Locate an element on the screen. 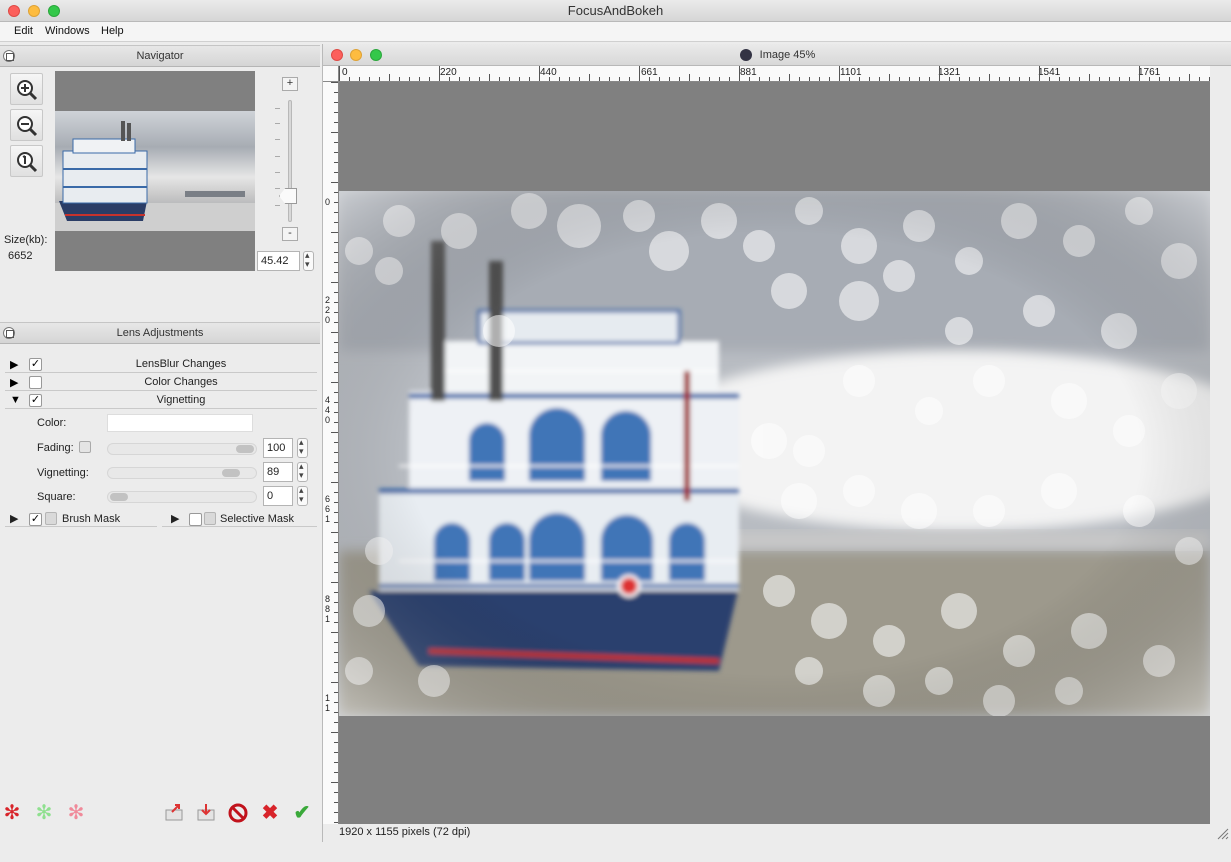 The image size is (1231, 862). navigator-header: Navigator is located at coordinates (160, 56).